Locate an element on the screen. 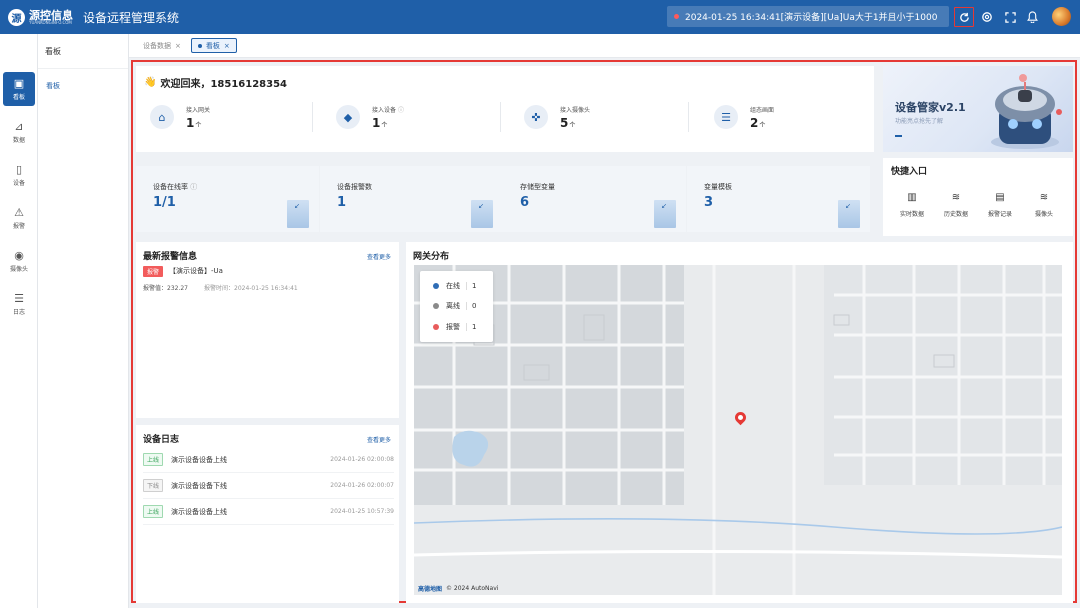 The image size is (1080, 608). sidebar-item-label: 看板 is located at coordinates (18, 97).